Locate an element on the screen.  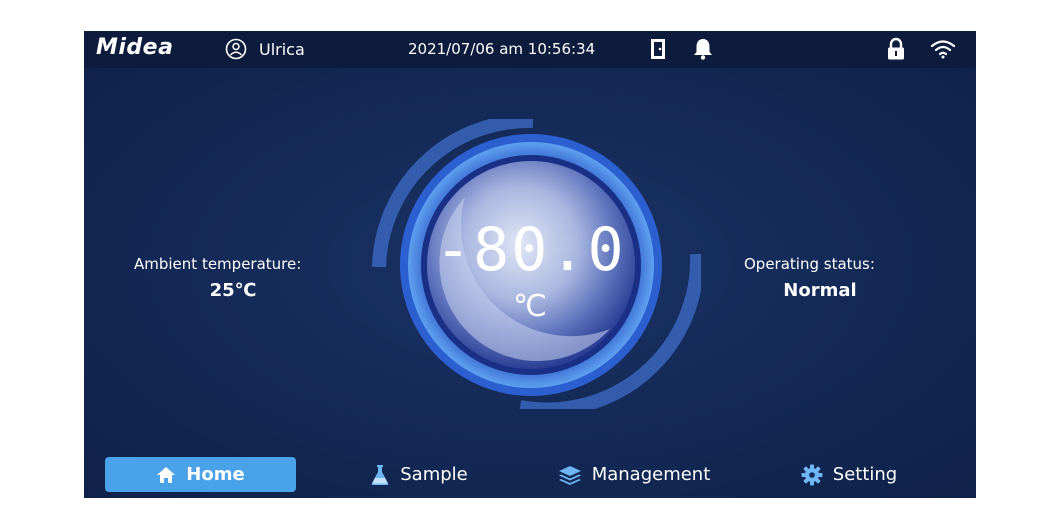
flask-icon is located at coordinates (380, 475).